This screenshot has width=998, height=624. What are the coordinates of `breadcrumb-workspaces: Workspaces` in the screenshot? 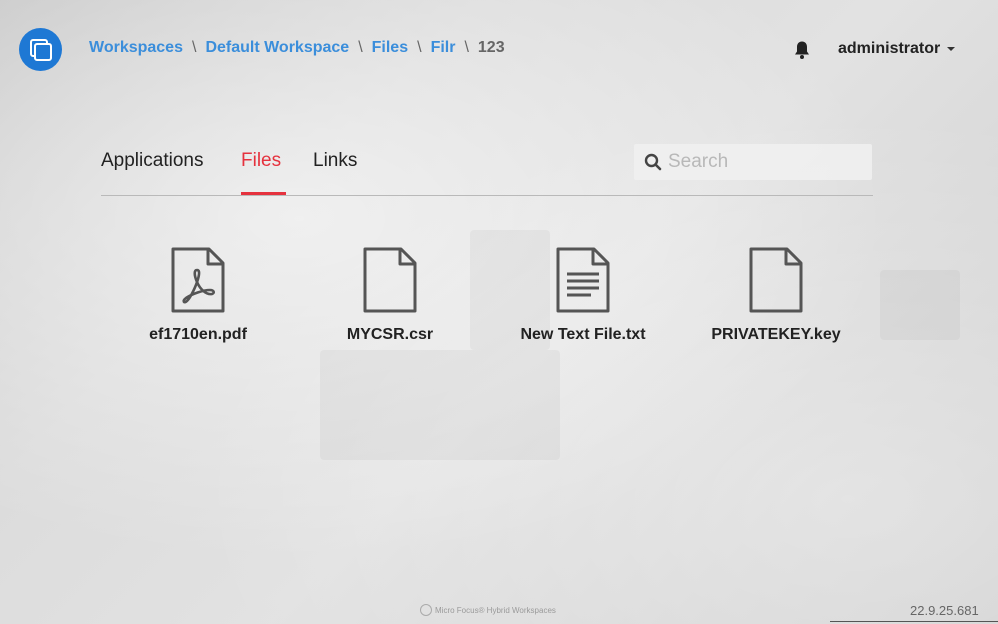 It's located at (136, 48).